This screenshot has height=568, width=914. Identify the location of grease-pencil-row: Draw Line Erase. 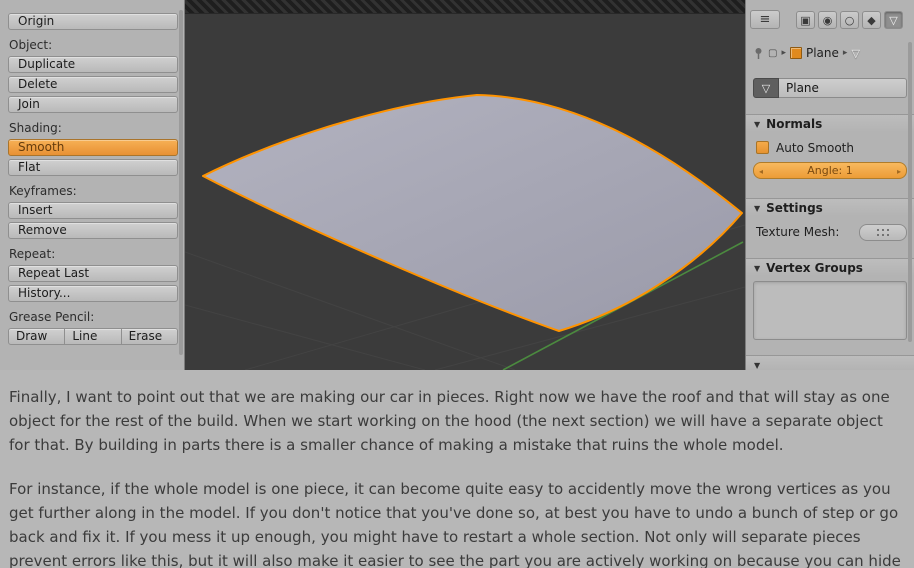
(93, 336).